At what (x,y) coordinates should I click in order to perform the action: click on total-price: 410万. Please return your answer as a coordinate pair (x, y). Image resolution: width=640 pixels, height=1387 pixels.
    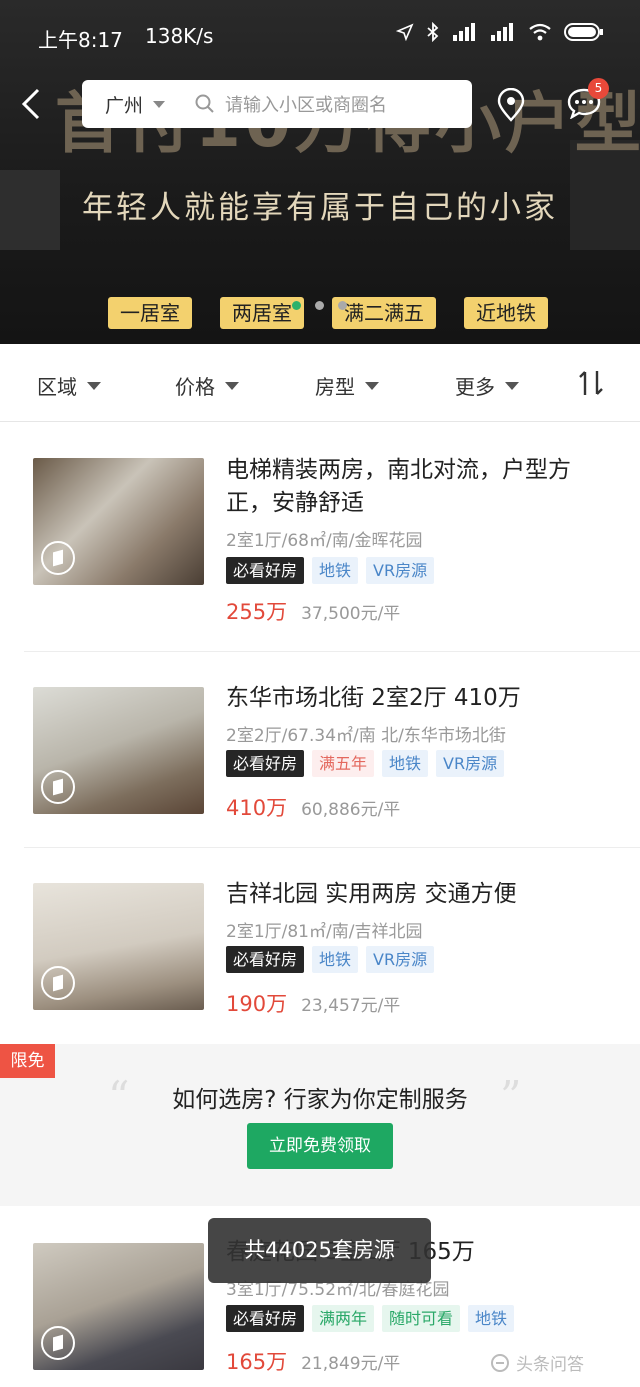
    Looking at the image, I should click on (257, 808).